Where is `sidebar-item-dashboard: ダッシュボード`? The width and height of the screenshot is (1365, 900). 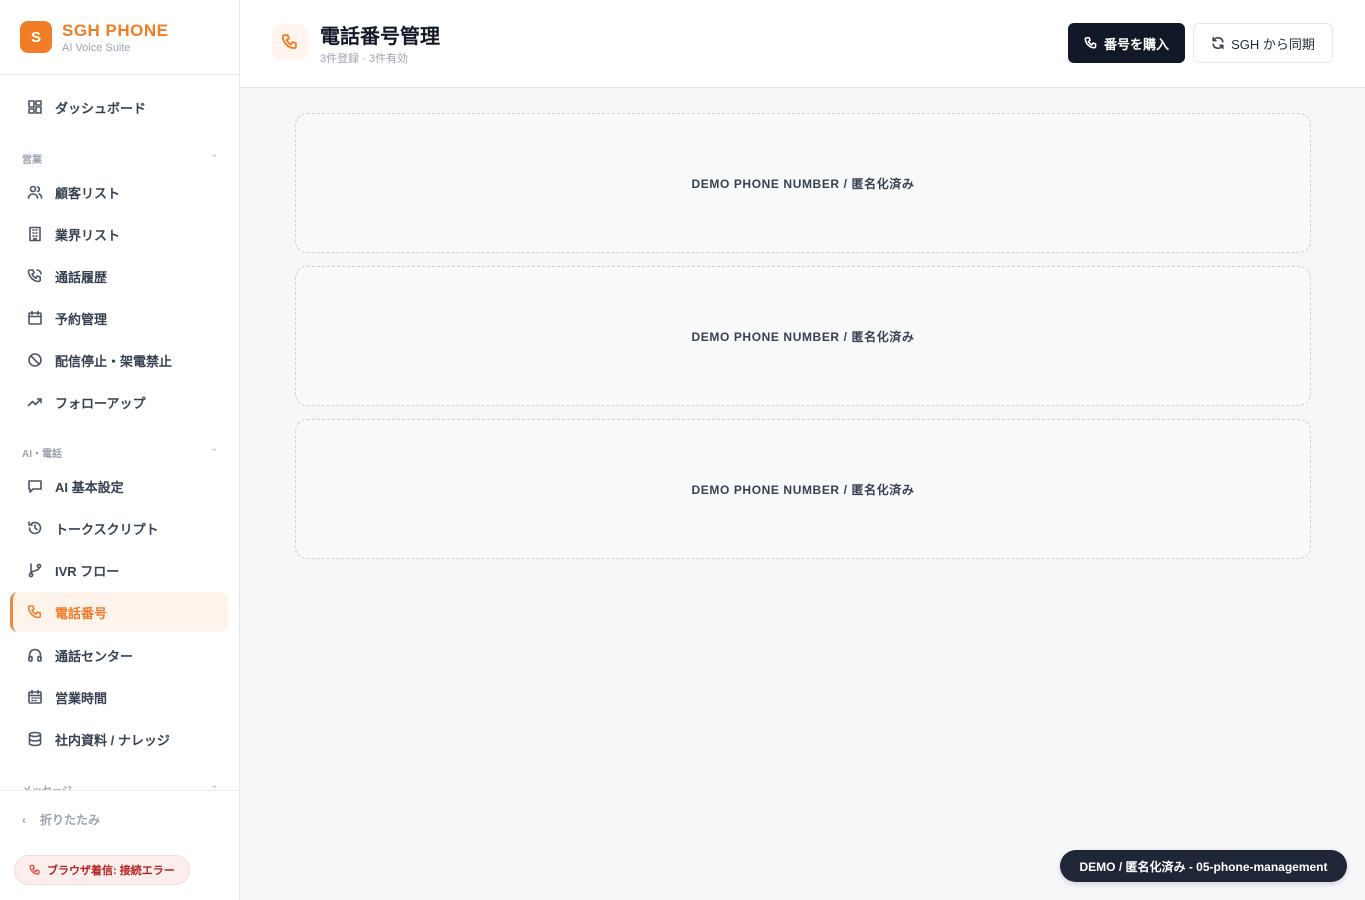 sidebar-item-dashboard: ダッシュボード is located at coordinates (119, 107).